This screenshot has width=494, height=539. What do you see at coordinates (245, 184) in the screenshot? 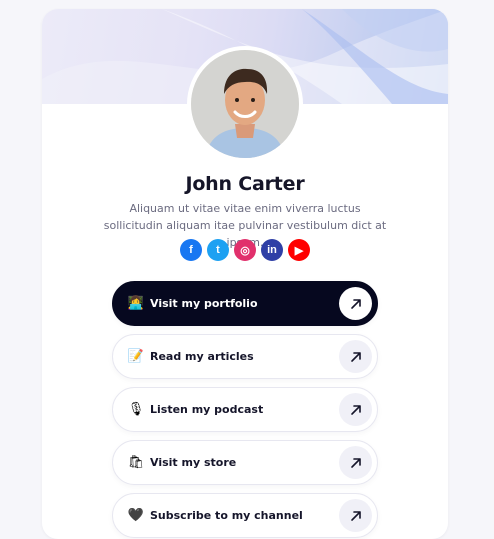
I see `profile-name: John Carter` at bounding box center [245, 184].